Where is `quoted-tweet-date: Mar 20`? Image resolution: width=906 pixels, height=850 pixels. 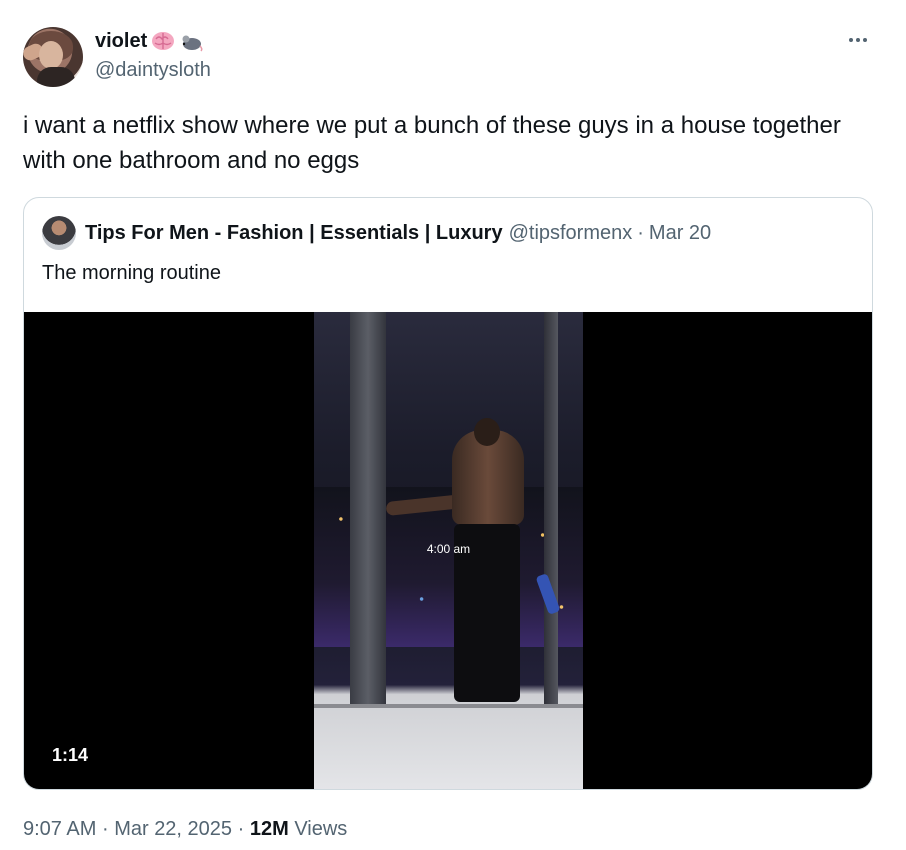 quoted-tweet-date: Mar 20 is located at coordinates (680, 233).